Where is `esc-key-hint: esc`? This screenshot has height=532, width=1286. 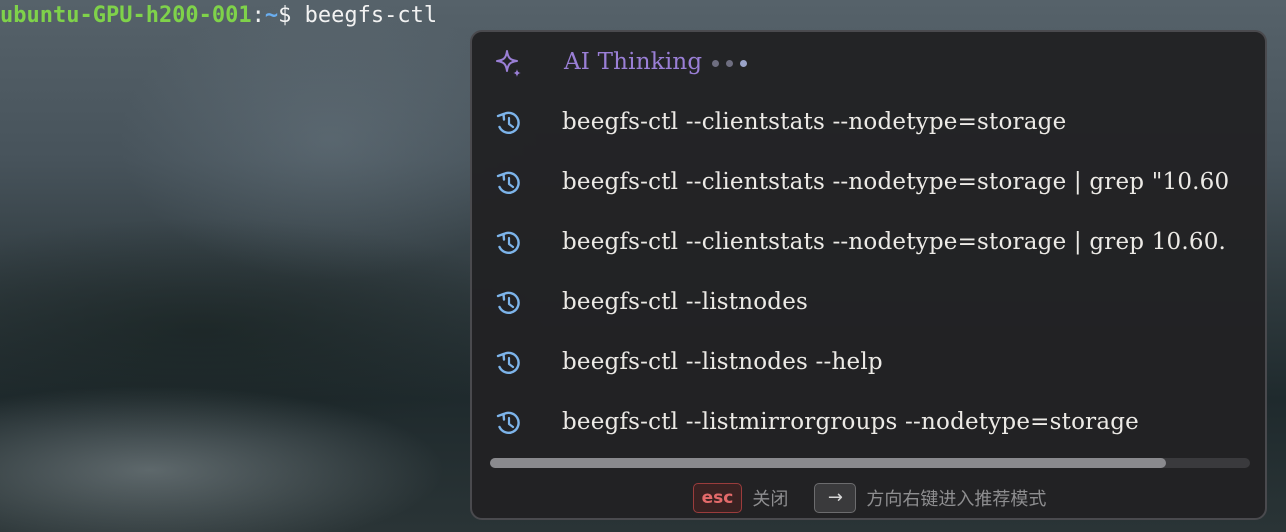
esc-key-hint: esc is located at coordinates (717, 498).